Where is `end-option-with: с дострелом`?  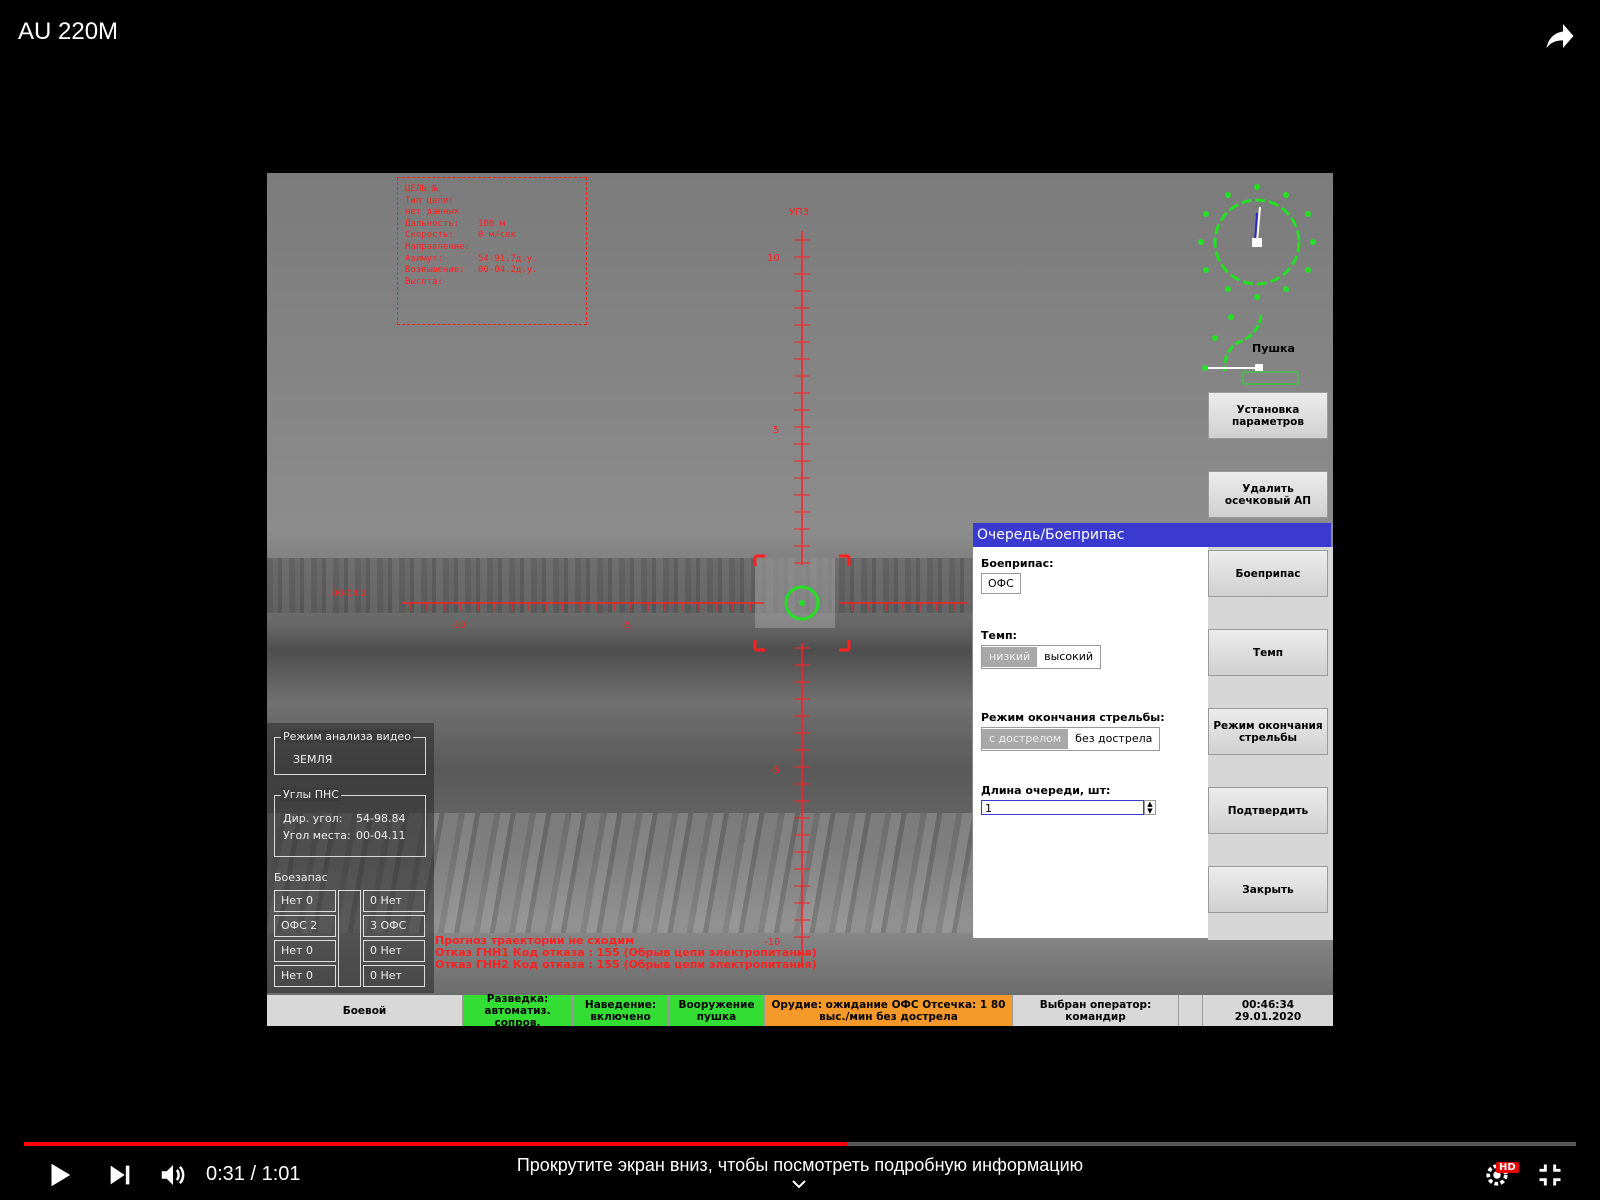 end-option-with: с дострелом is located at coordinates (1025, 739).